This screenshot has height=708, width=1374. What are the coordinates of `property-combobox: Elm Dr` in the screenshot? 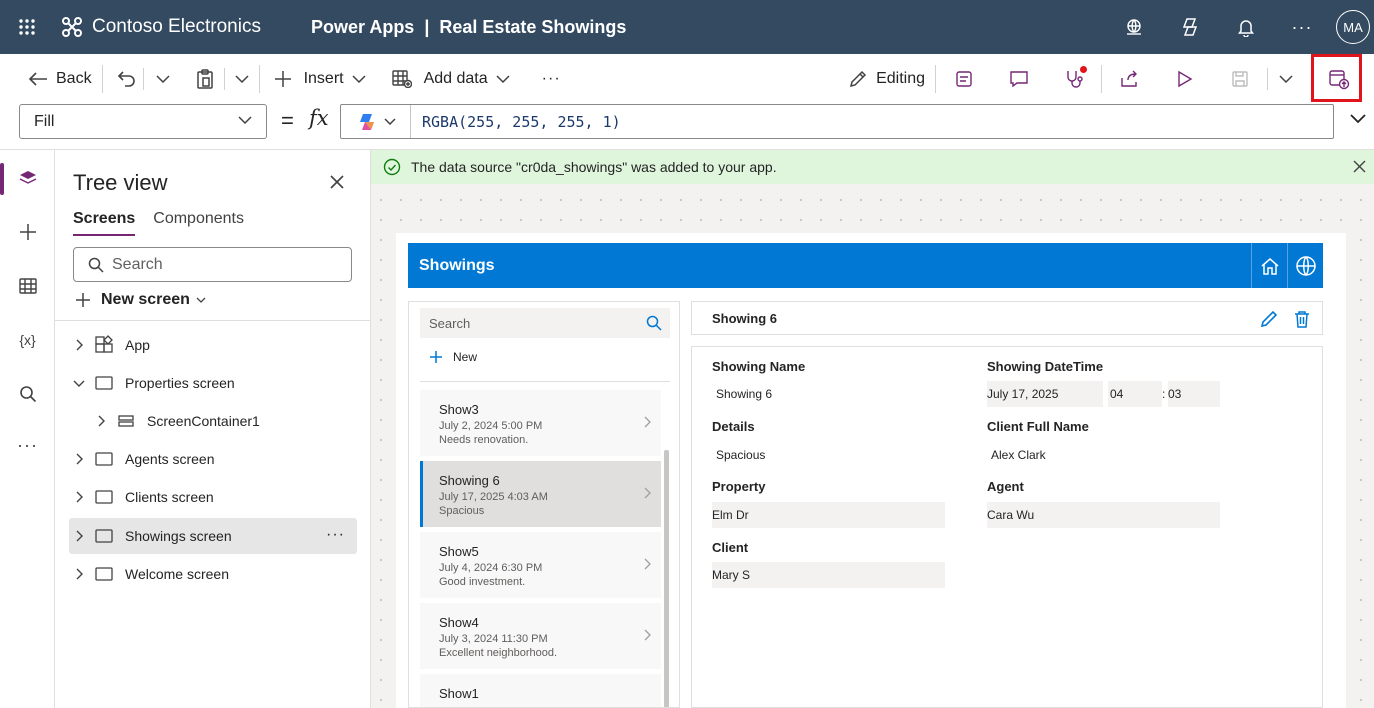 It's located at (828, 515).